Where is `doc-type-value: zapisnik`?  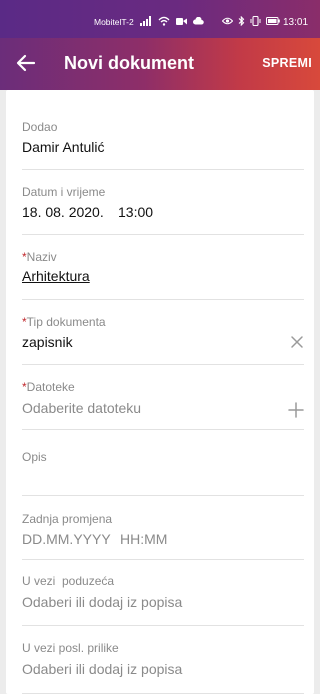
doc-type-value: zapisnik is located at coordinates (47, 342).